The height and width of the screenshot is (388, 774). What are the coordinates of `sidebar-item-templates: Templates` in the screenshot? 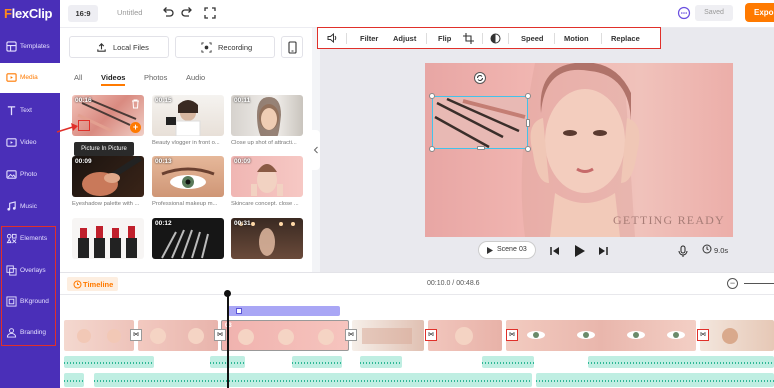 It's located at (30, 47).